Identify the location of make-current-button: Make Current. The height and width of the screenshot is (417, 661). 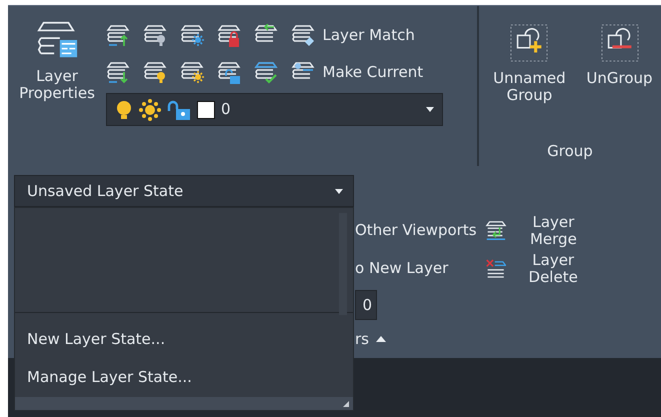
(357, 72).